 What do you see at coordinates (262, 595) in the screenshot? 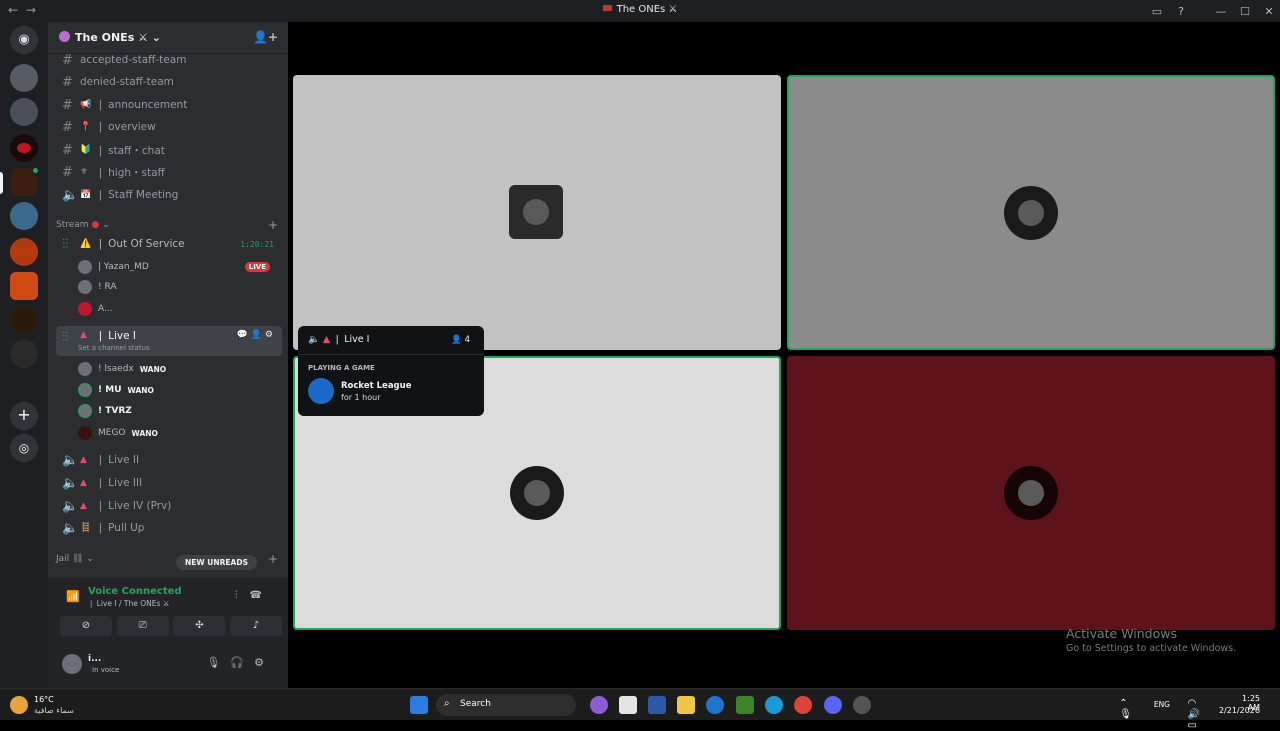
I see `disconnect-icon: ☎` at bounding box center [262, 595].